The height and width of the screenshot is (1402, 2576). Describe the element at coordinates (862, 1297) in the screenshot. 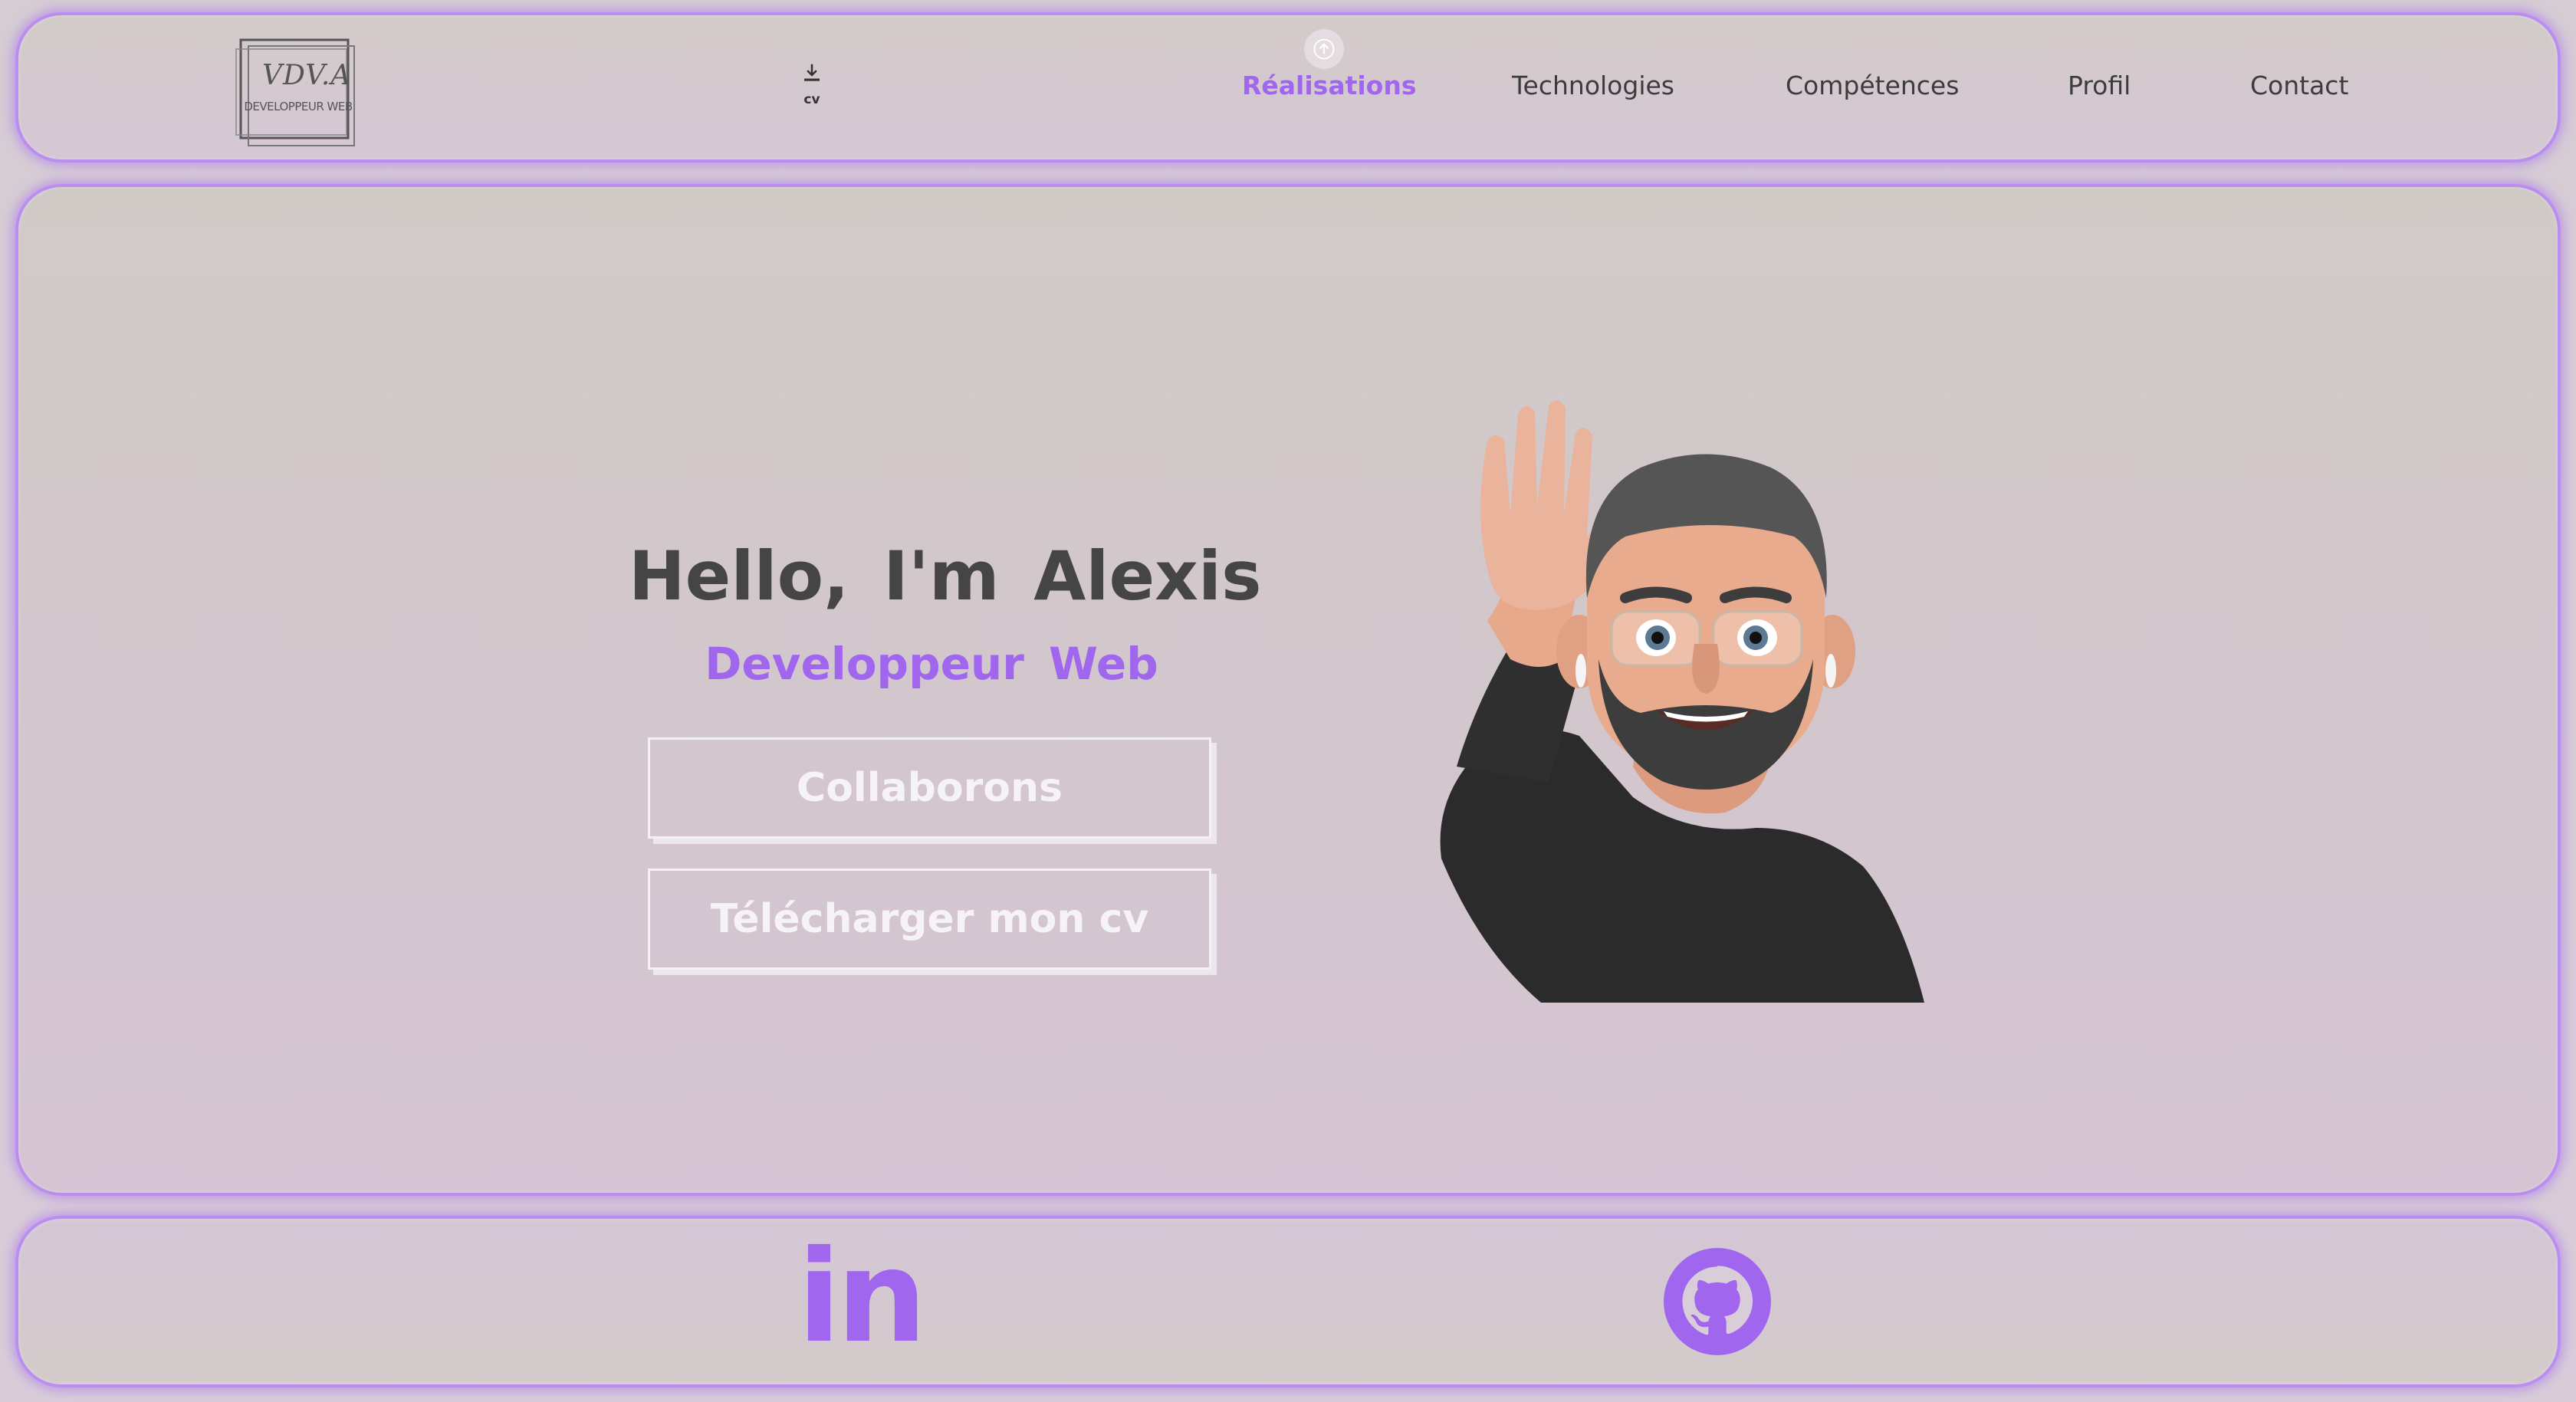

I see `linkedin-icon: in` at that location.